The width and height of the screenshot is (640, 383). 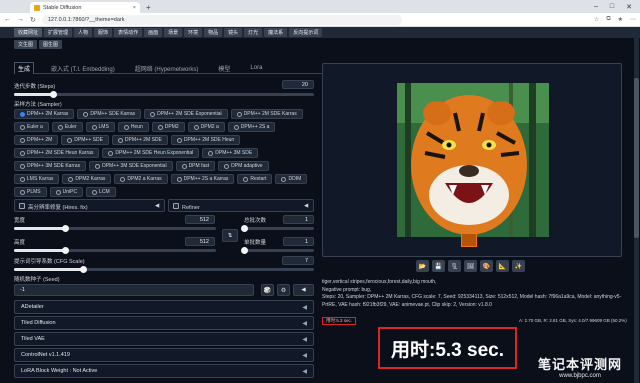 I want to click on width-input: 512, so click(x=200, y=219).